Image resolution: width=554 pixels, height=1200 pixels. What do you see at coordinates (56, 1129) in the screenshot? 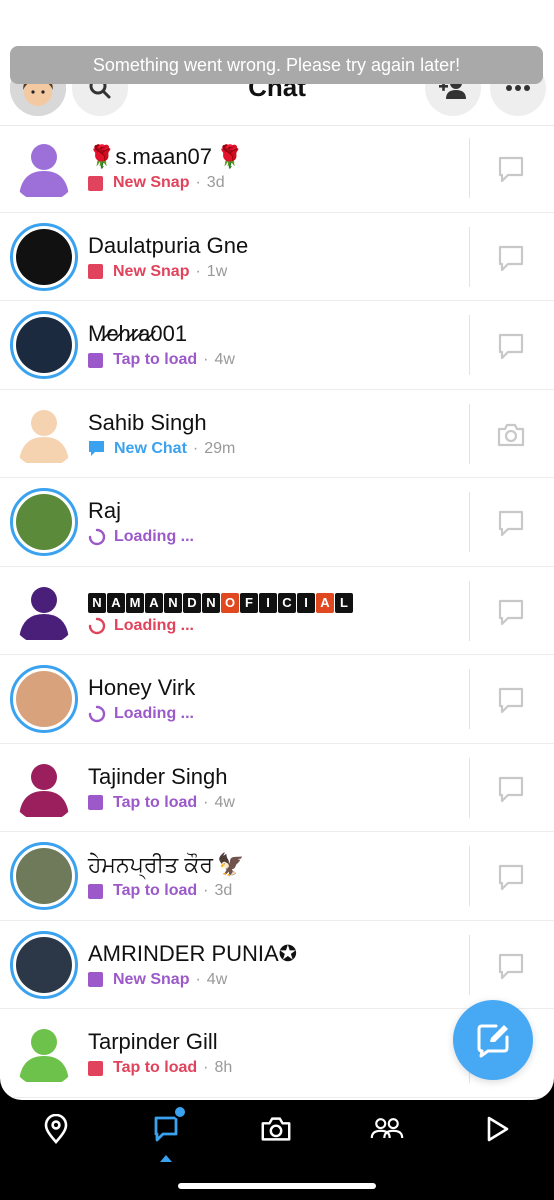
I see `map-pin-icon` at bounding box center [56, 1129].